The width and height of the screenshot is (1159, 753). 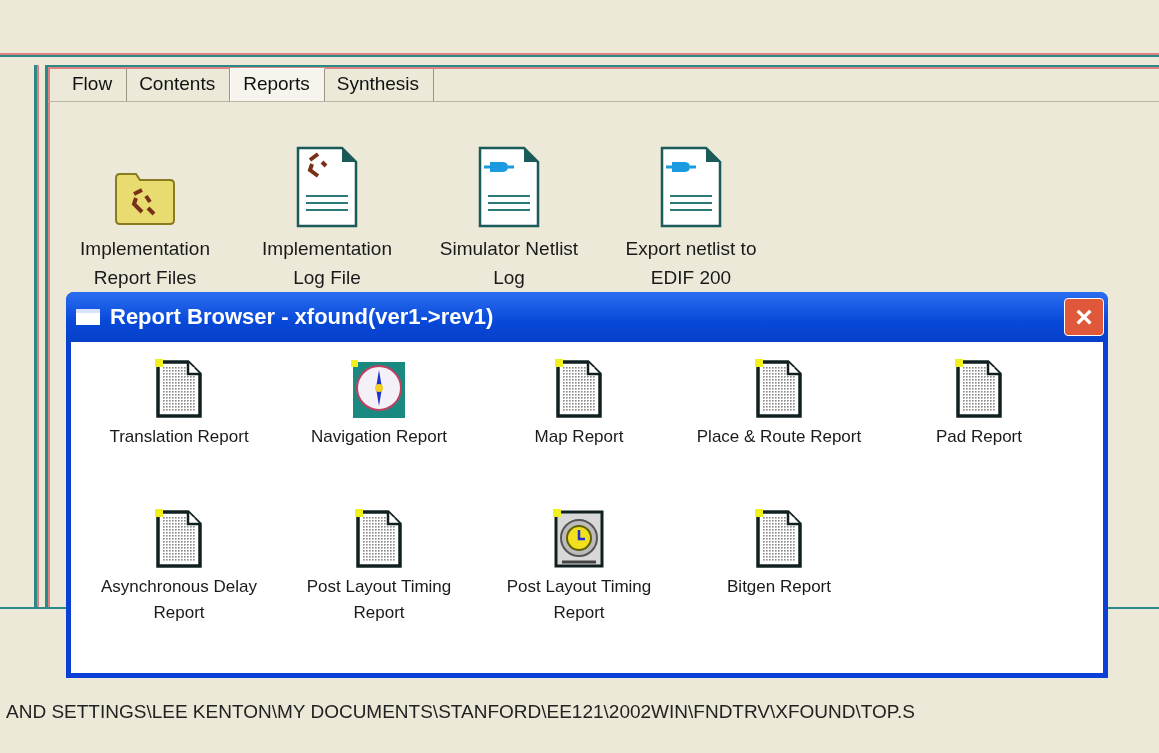 I want to click on log-file-icon, so click(x=327, y=187).